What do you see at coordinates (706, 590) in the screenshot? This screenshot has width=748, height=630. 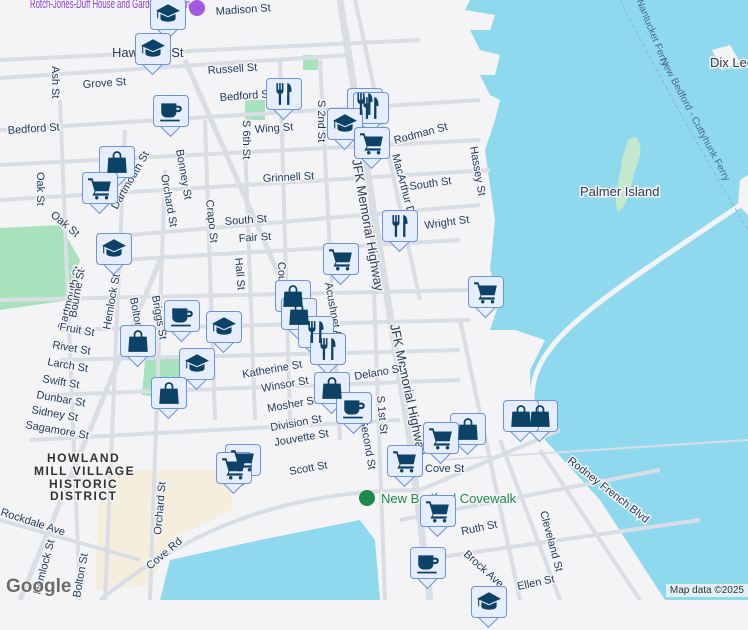 I see `map-attribution: Map data ©2025` at bounding box center [706, 590].